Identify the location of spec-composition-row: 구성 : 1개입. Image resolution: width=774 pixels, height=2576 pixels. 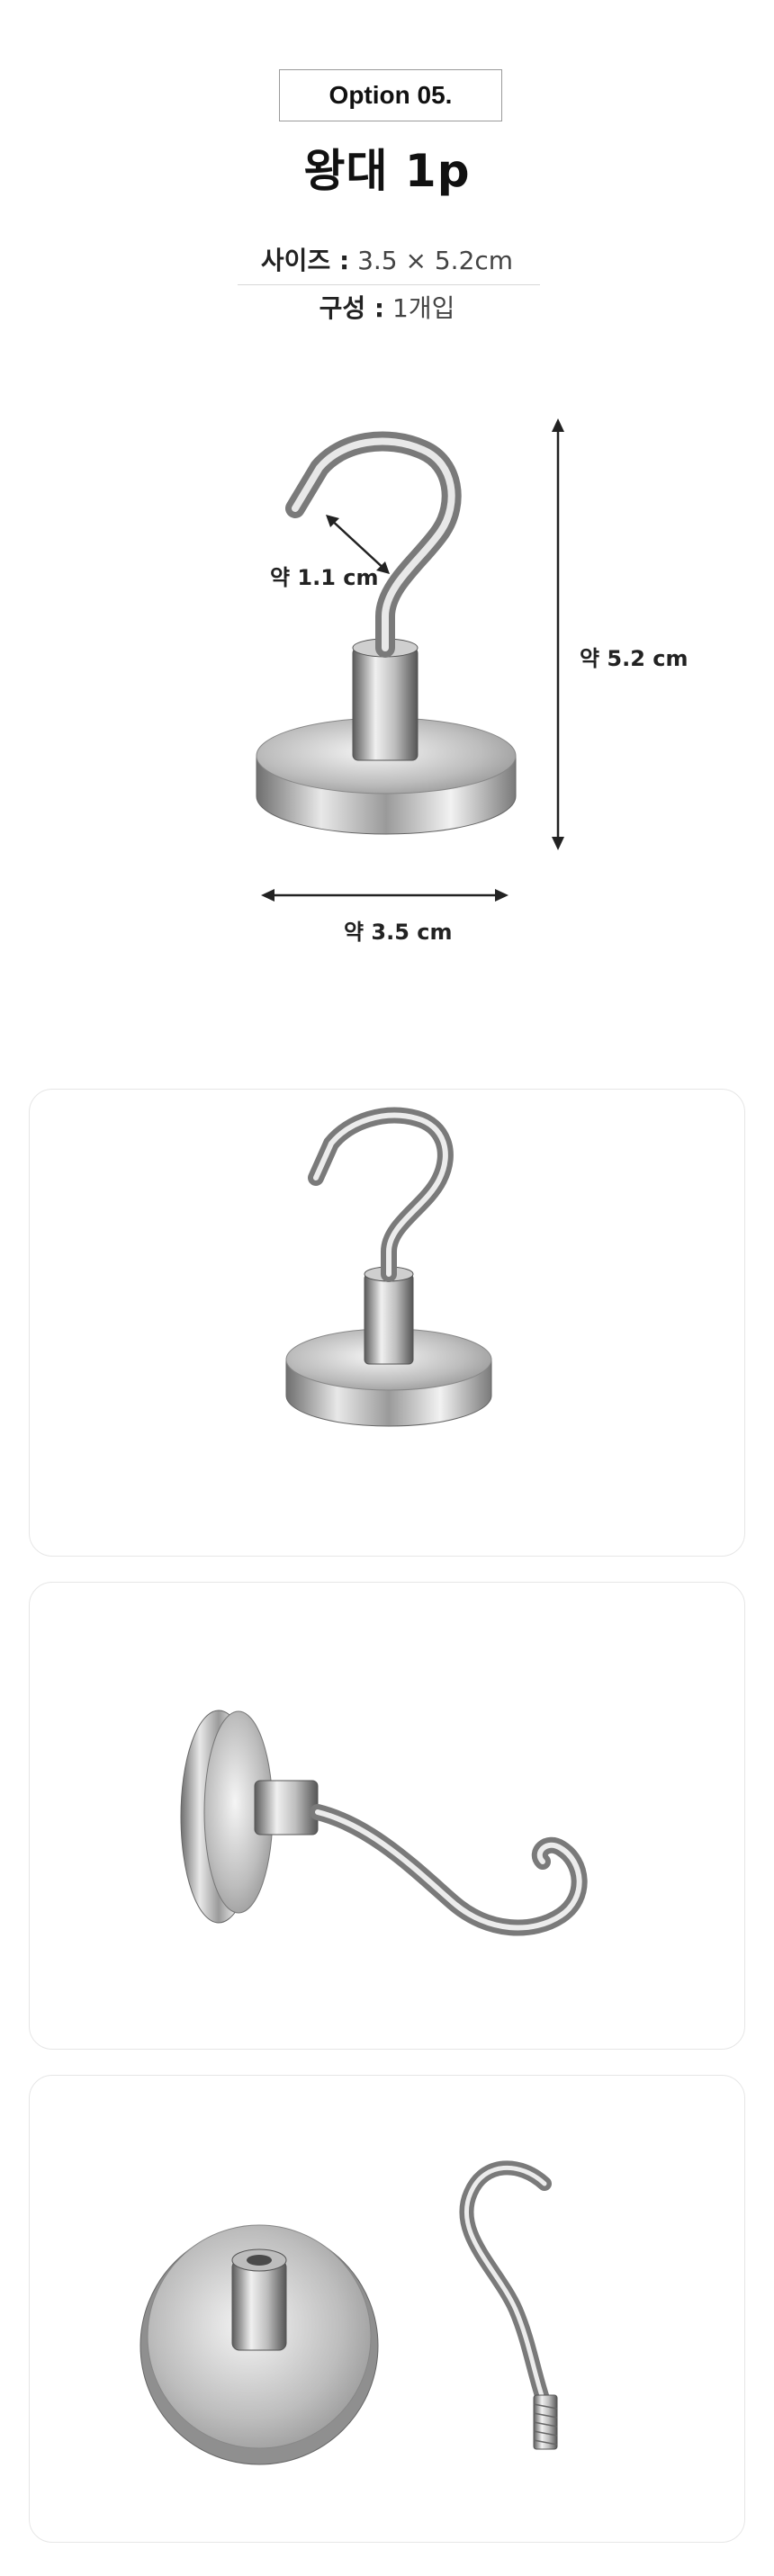
(387, 307).